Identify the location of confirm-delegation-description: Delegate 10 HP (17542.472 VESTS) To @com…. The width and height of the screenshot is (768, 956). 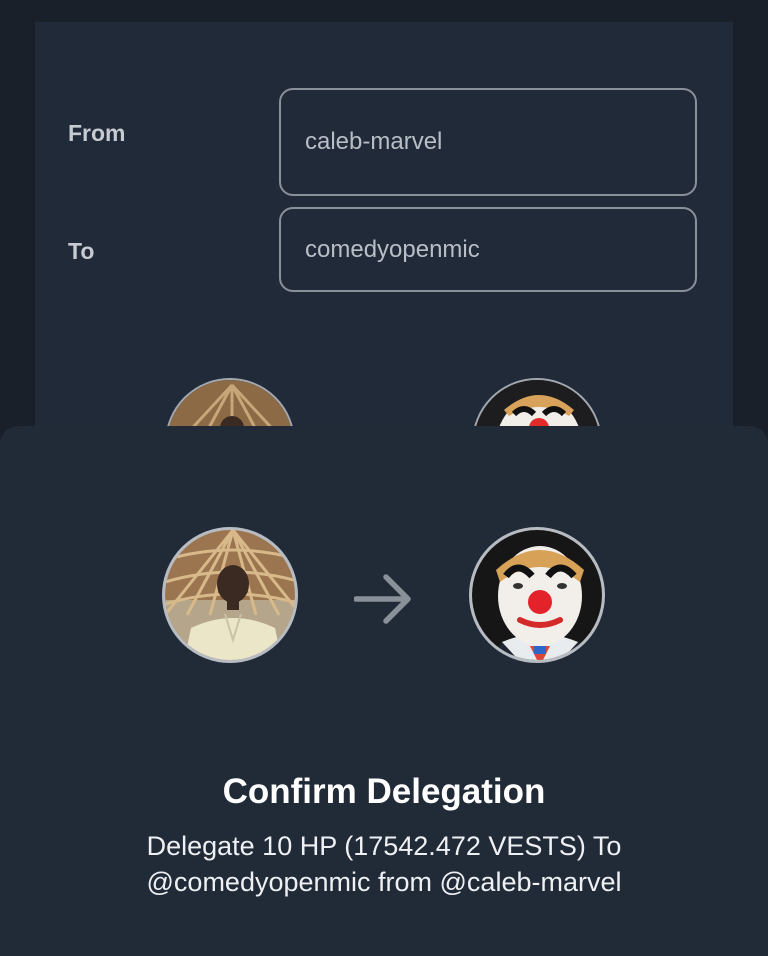
(384, 864).